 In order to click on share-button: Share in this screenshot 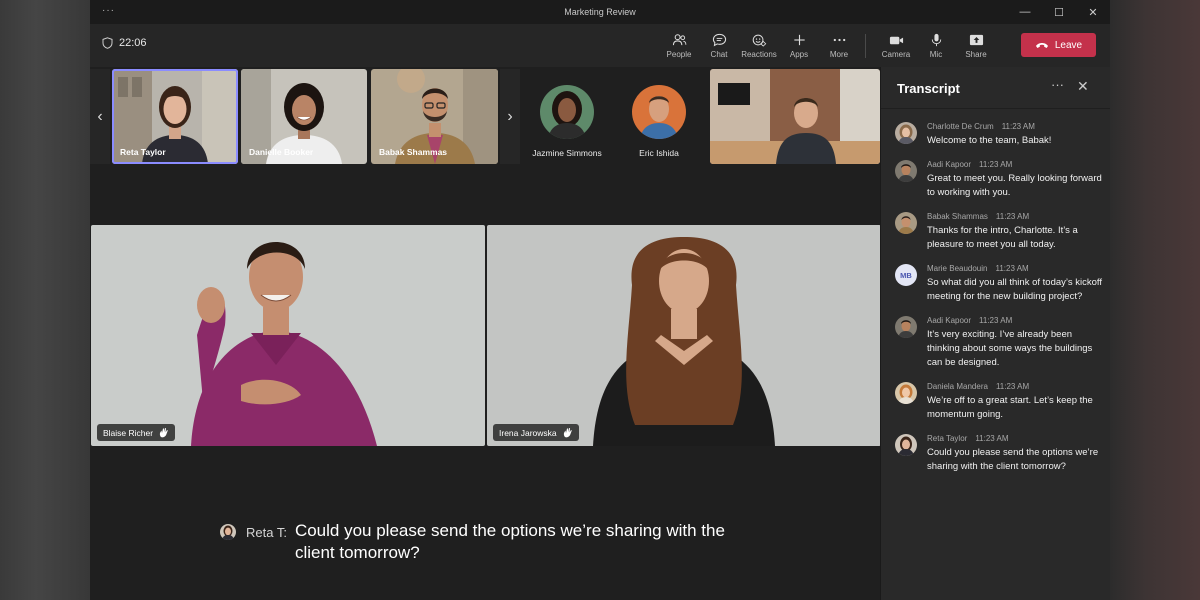, I will do `click(976, 46)`.